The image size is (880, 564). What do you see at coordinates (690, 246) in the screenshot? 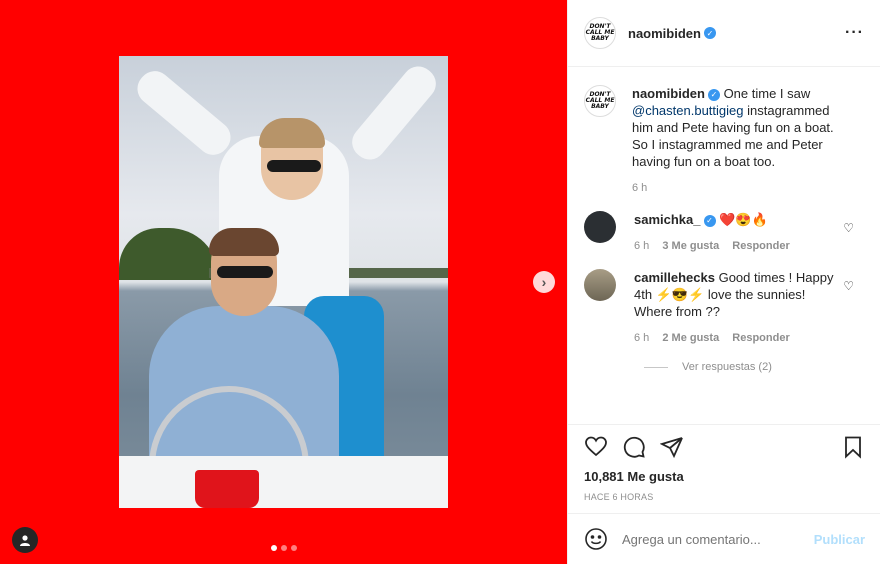
I see `comment-likes: 3 Me gusta` at bounding box center [690, 246].